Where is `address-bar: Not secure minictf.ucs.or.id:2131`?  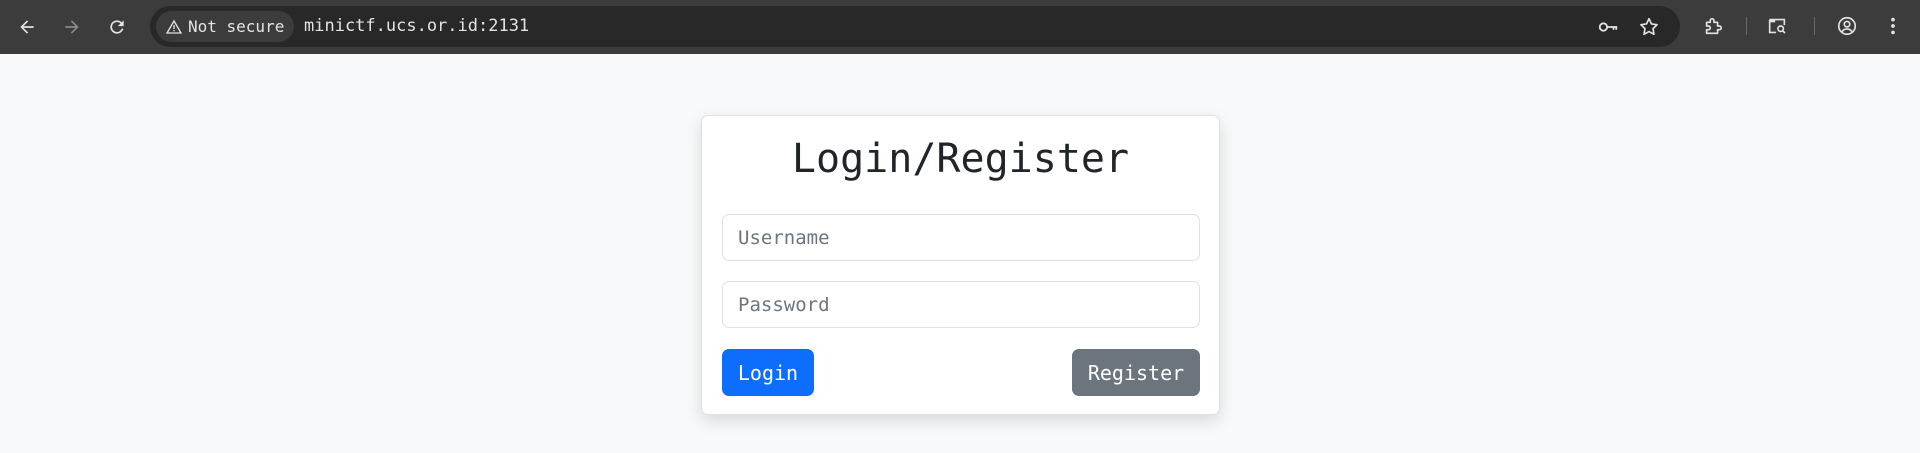 address-bar: Not secure minictf.ucs.or.id:2131 is located at coordinates (915, 26).